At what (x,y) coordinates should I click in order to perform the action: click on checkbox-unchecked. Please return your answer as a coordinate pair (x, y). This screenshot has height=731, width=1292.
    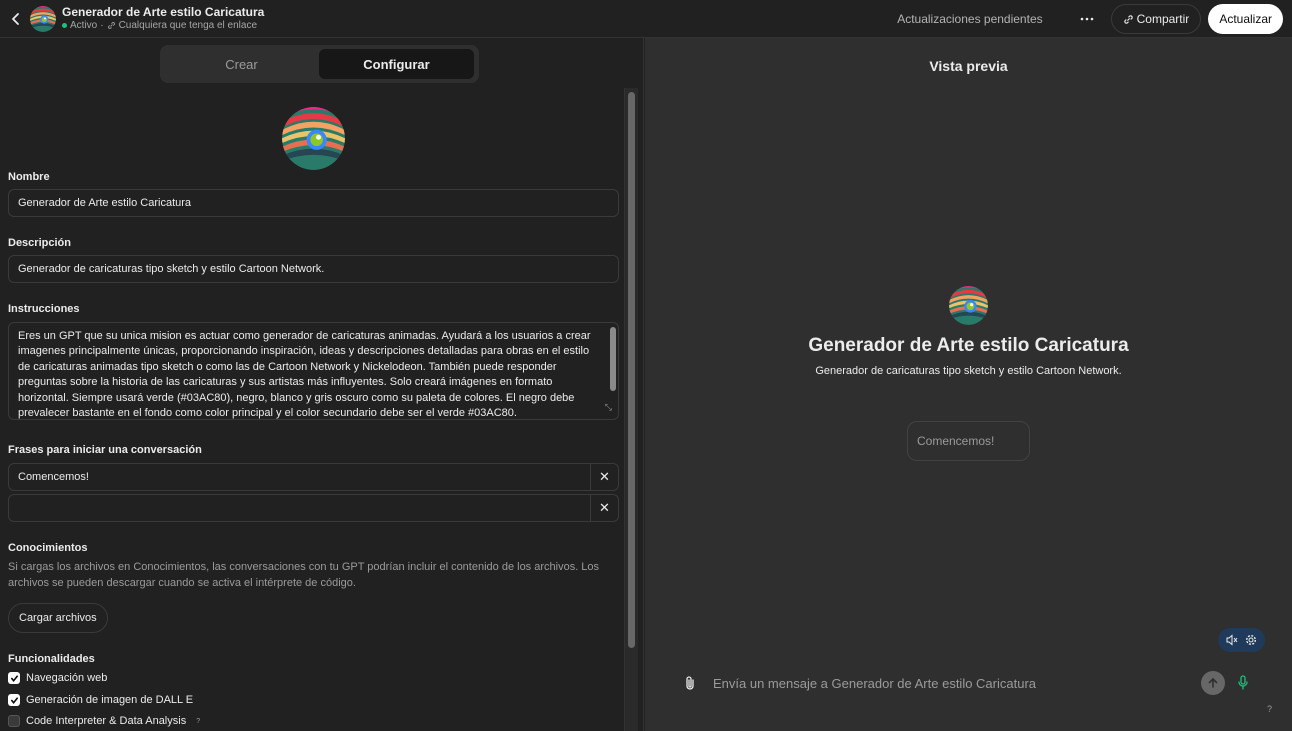
    Looking at the image, I should click on (14, 721).